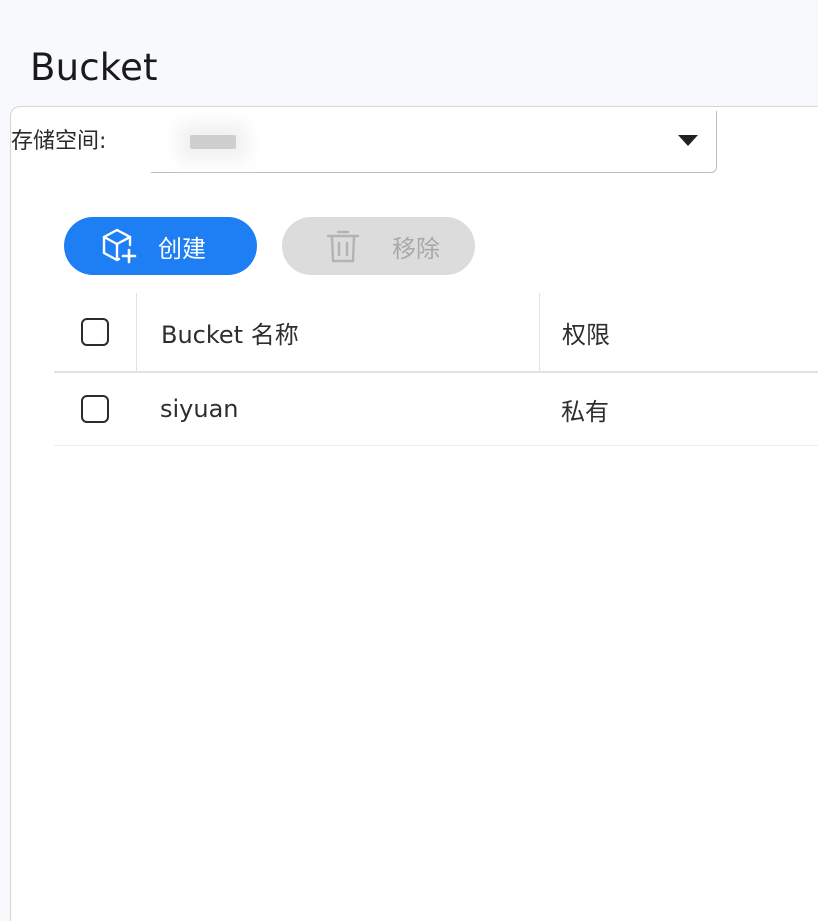 This screenshot has height=921, width=818. I want to click on column-header-permission: 权限, so click(678, 332).